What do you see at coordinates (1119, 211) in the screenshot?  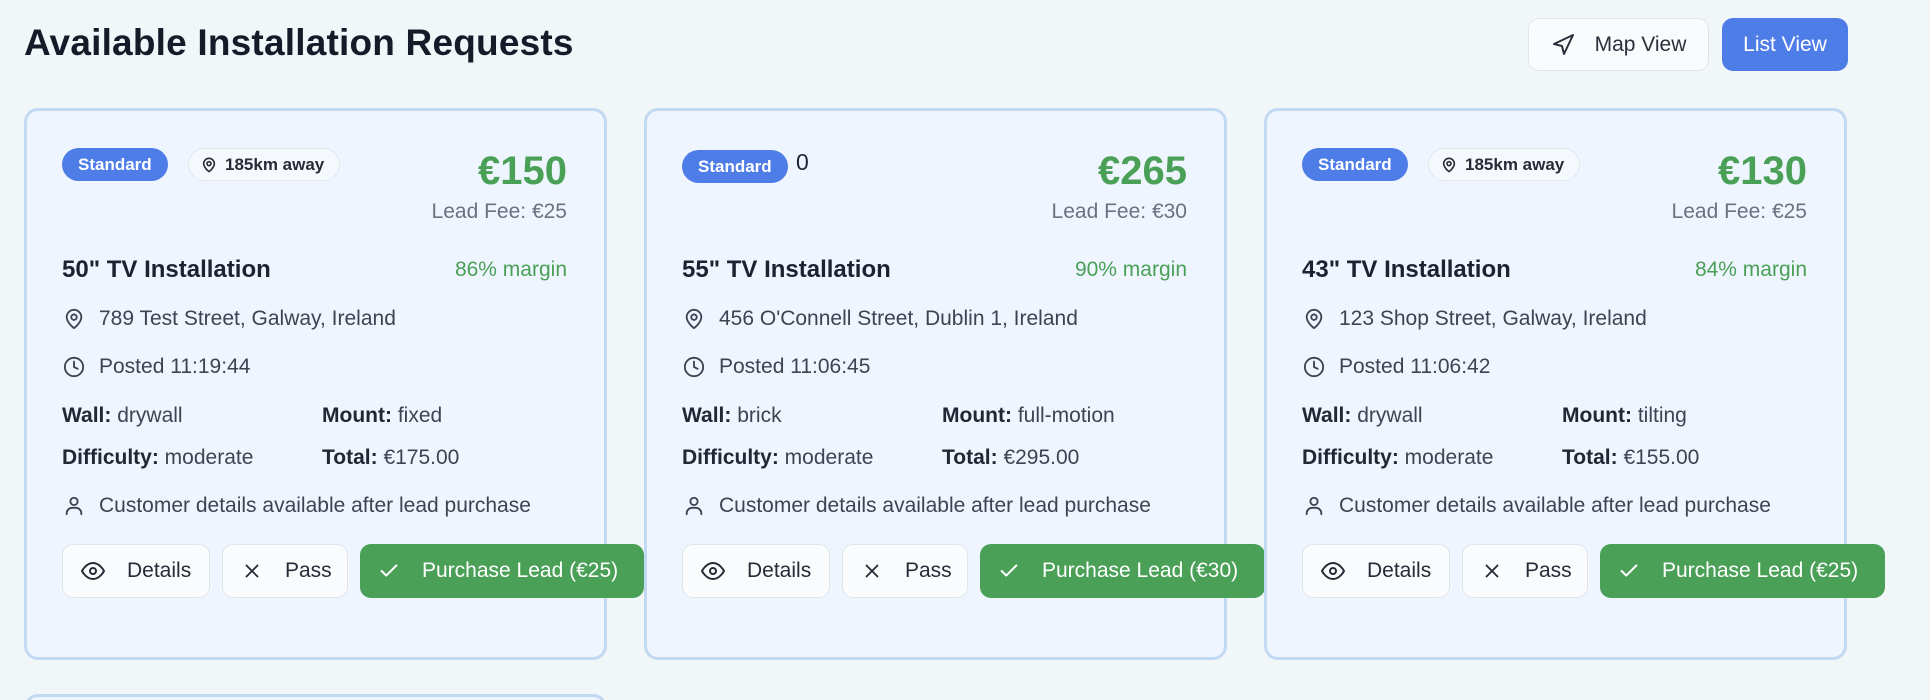 I see `lead-fee: Lead Fee: €30` at bounding box center [1119, 211].